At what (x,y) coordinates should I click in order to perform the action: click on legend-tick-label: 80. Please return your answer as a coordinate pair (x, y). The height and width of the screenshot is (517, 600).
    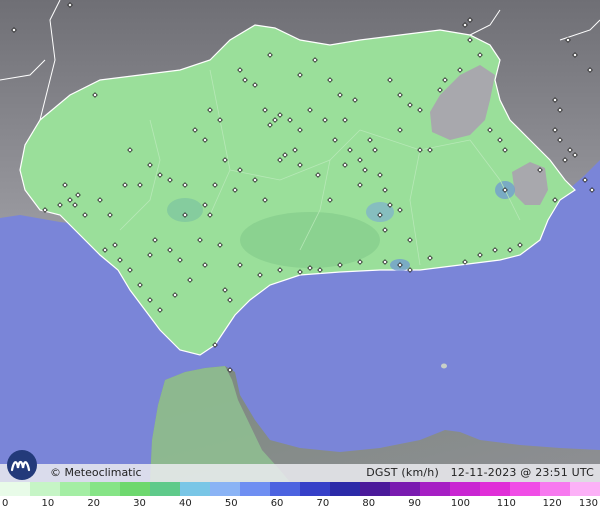
    Looking at the image, I should click on (369, 503).